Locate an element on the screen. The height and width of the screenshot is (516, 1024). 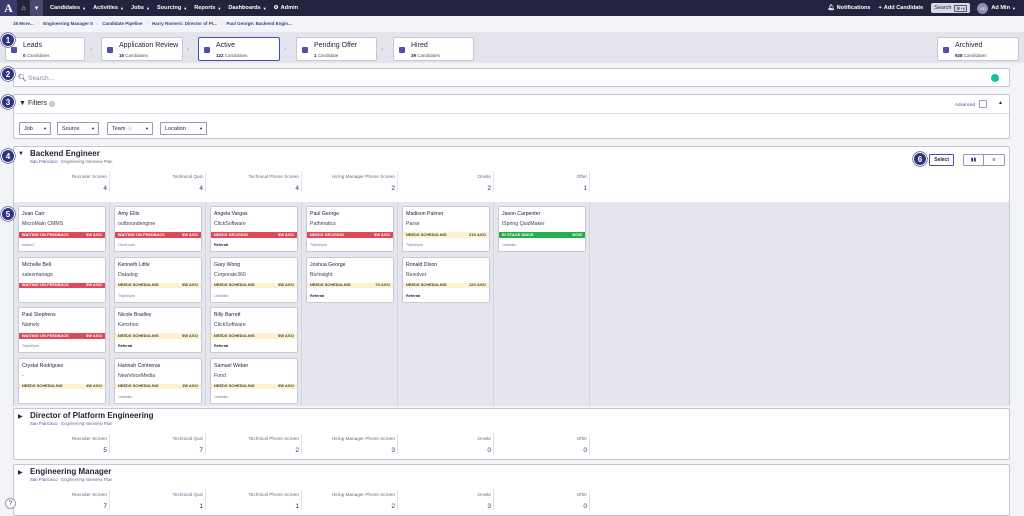
status-age: 1W AGO is located at coordinates (190, 386).